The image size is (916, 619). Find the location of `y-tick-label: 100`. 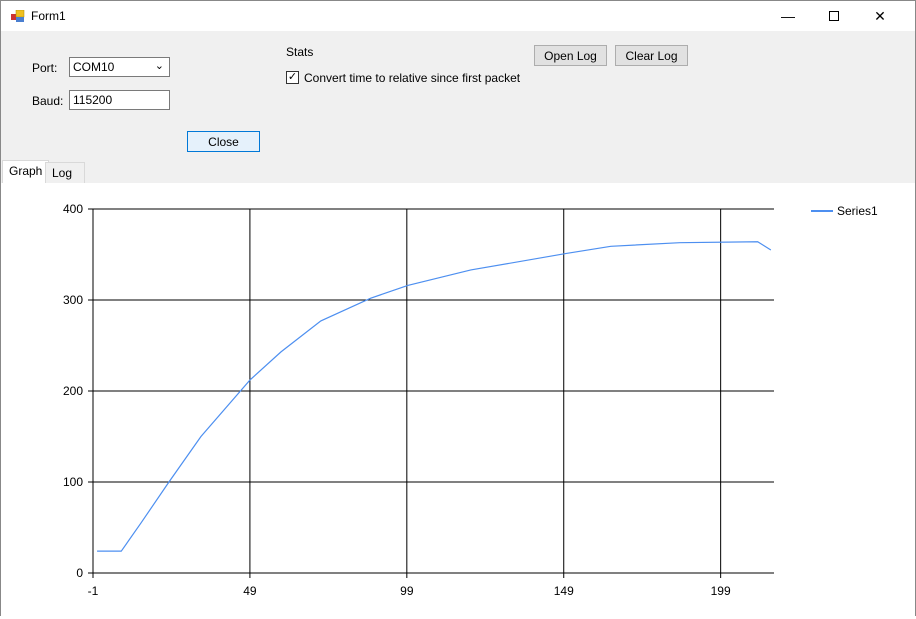

y-tick-label: 100 is located at coordinates (73, 482).